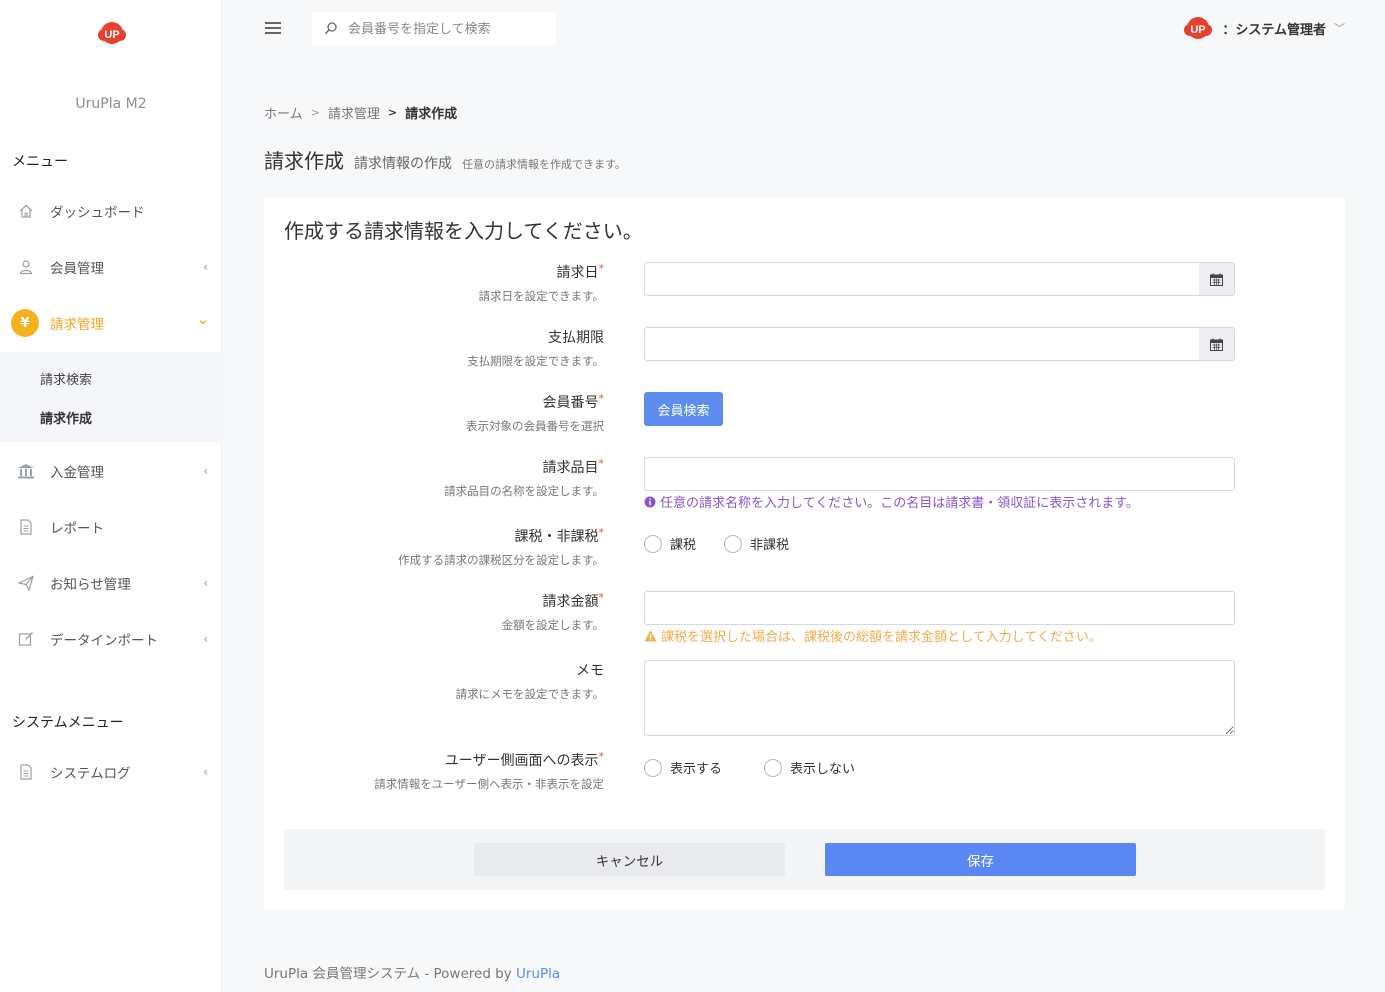 This screenshot has width=1385, height=992. What do you see at coordinates (111, 267) in the screenshot?
I see `nav-members: 会員管理 ‹` at bounding box center [111, 267].